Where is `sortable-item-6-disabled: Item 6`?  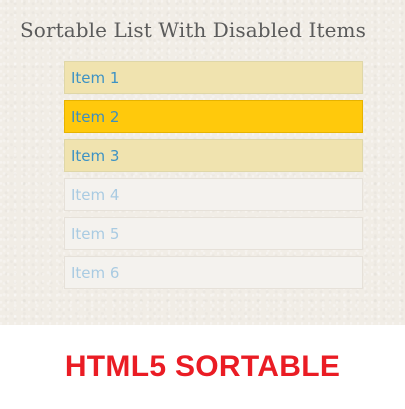 sortable-item-6-disabled: Item 6 is located at coordinates (213, 272).